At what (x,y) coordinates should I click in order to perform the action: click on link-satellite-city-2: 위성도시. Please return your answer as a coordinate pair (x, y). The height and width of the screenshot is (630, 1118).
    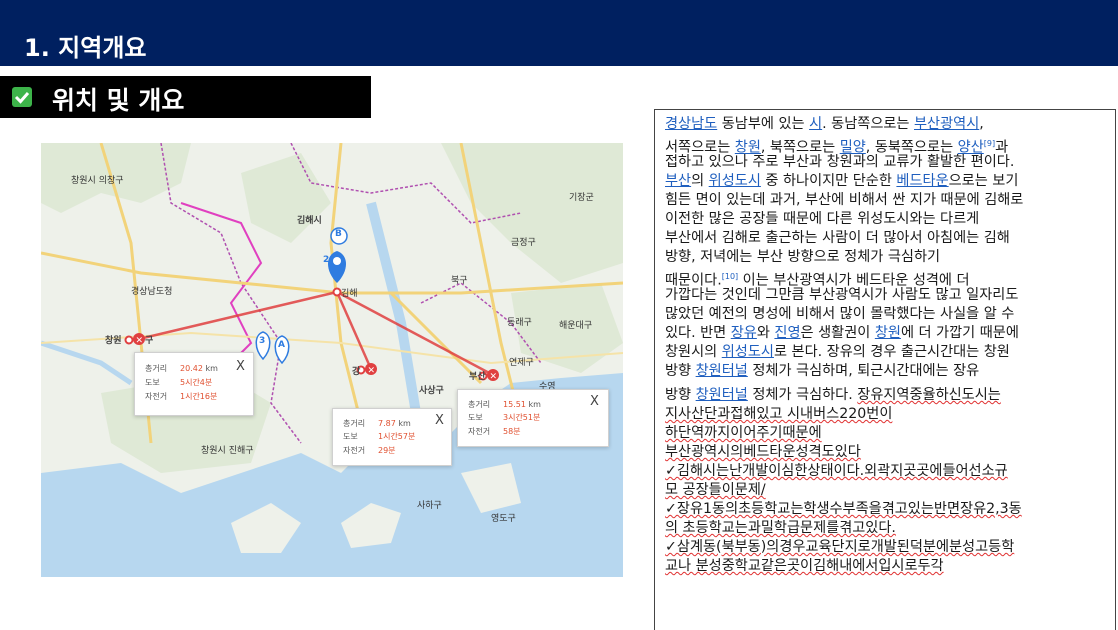
    Looking at the image, I should click on (748, 352).